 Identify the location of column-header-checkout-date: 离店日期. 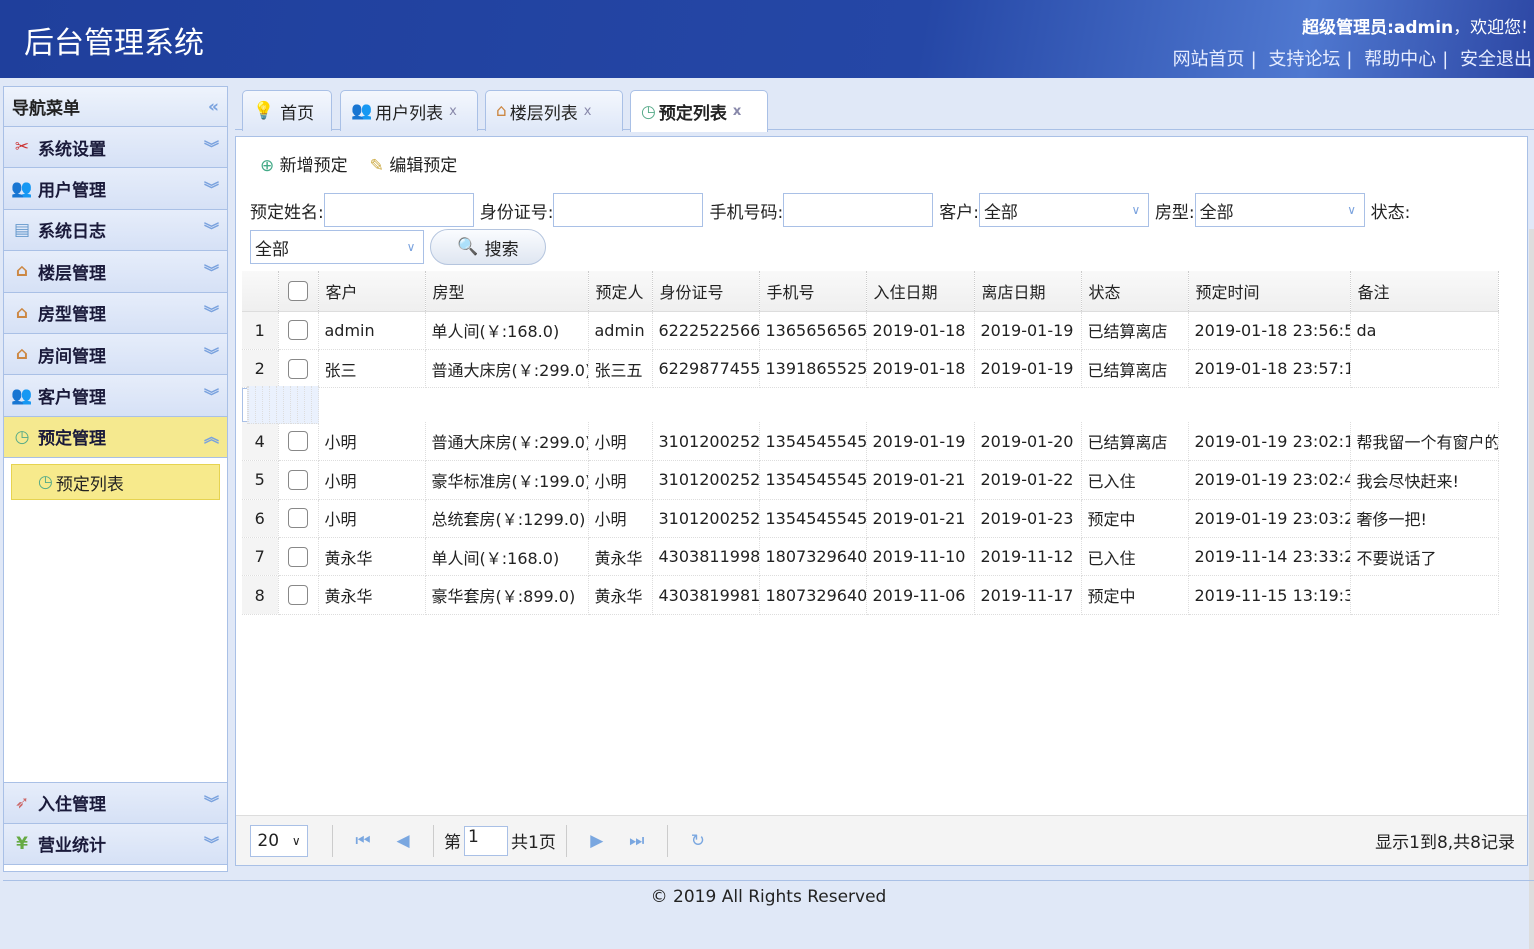
(1028, 291).